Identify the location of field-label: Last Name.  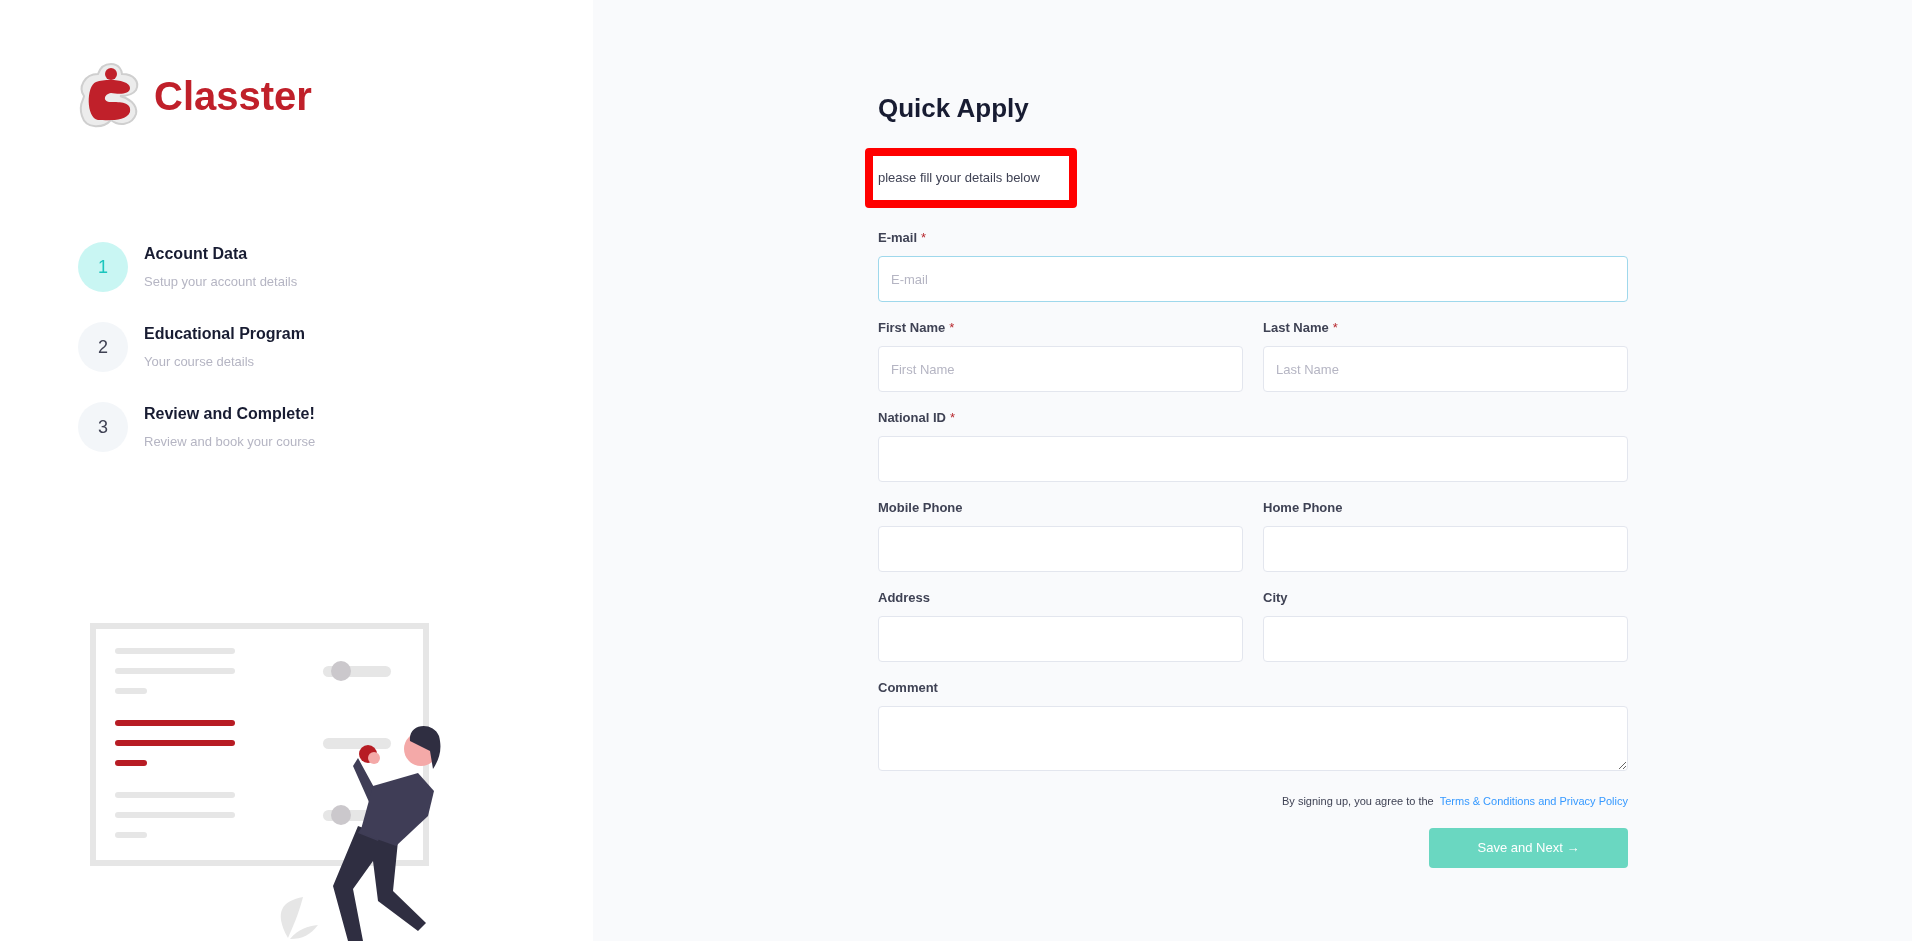
(1296, 328).